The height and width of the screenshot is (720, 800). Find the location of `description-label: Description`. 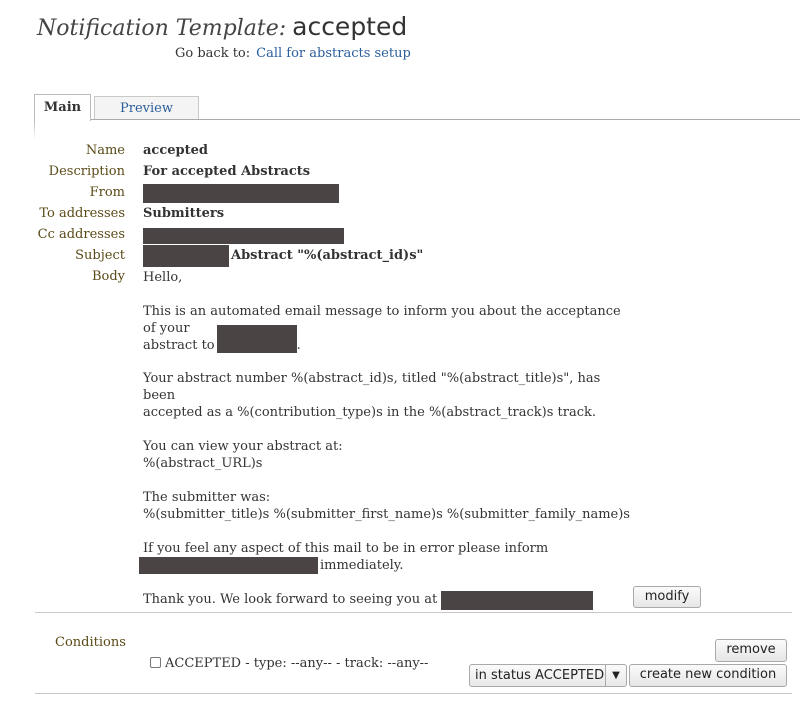

description-label: Description is located at coordinates (86, 171).